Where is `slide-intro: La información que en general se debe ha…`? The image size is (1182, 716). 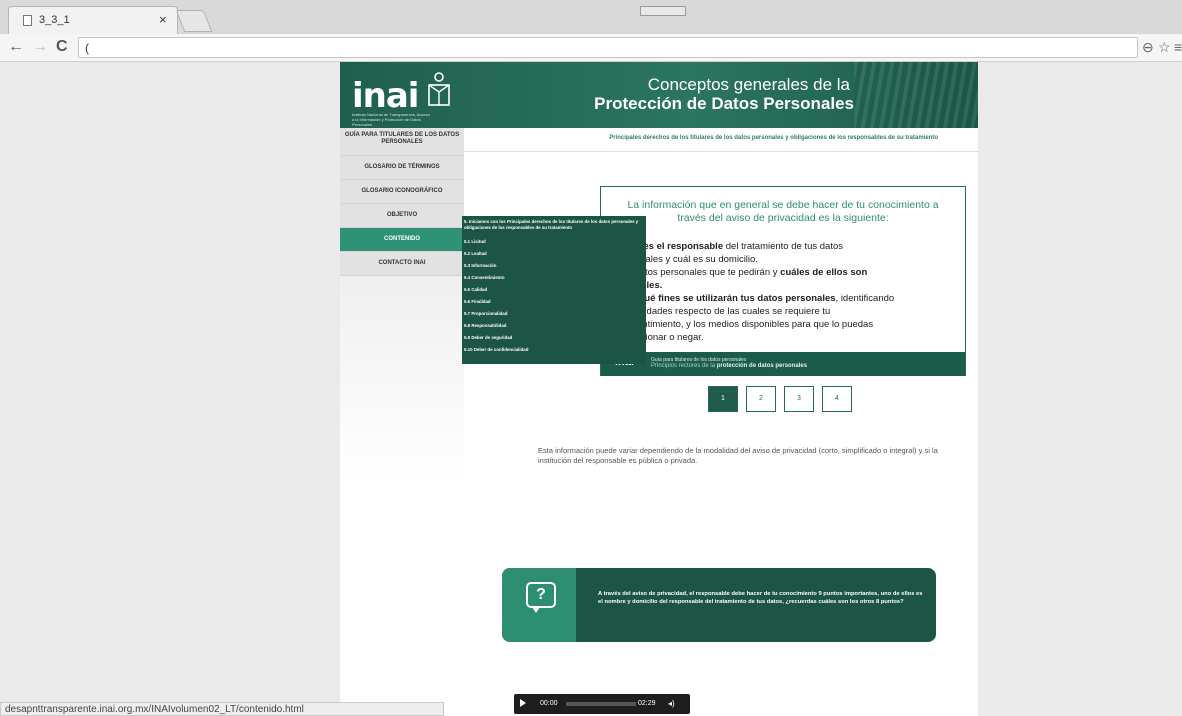
slide-intro: La información que en general se debe ha… is located at coordinates (783, 211).